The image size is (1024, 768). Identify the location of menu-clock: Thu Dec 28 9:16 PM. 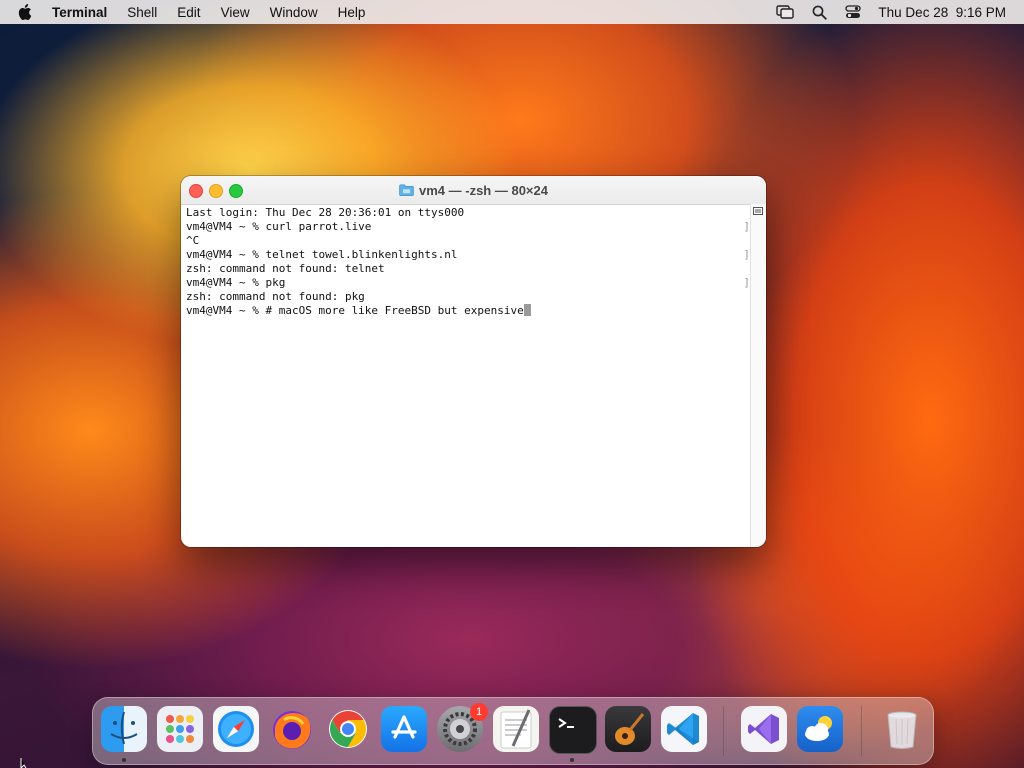
(942, 12).